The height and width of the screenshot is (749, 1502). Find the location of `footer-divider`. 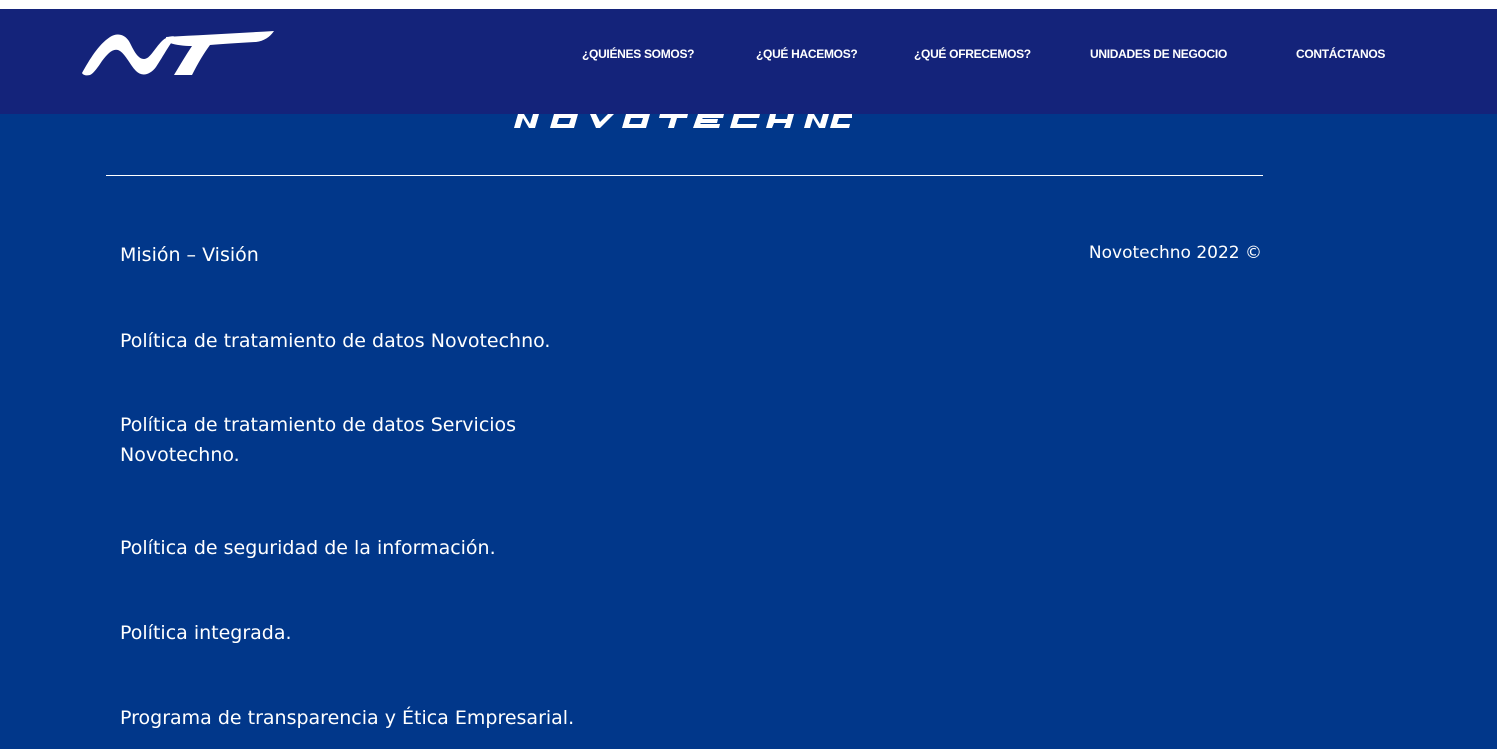

footer-divider is located at coordinates (684, 175).